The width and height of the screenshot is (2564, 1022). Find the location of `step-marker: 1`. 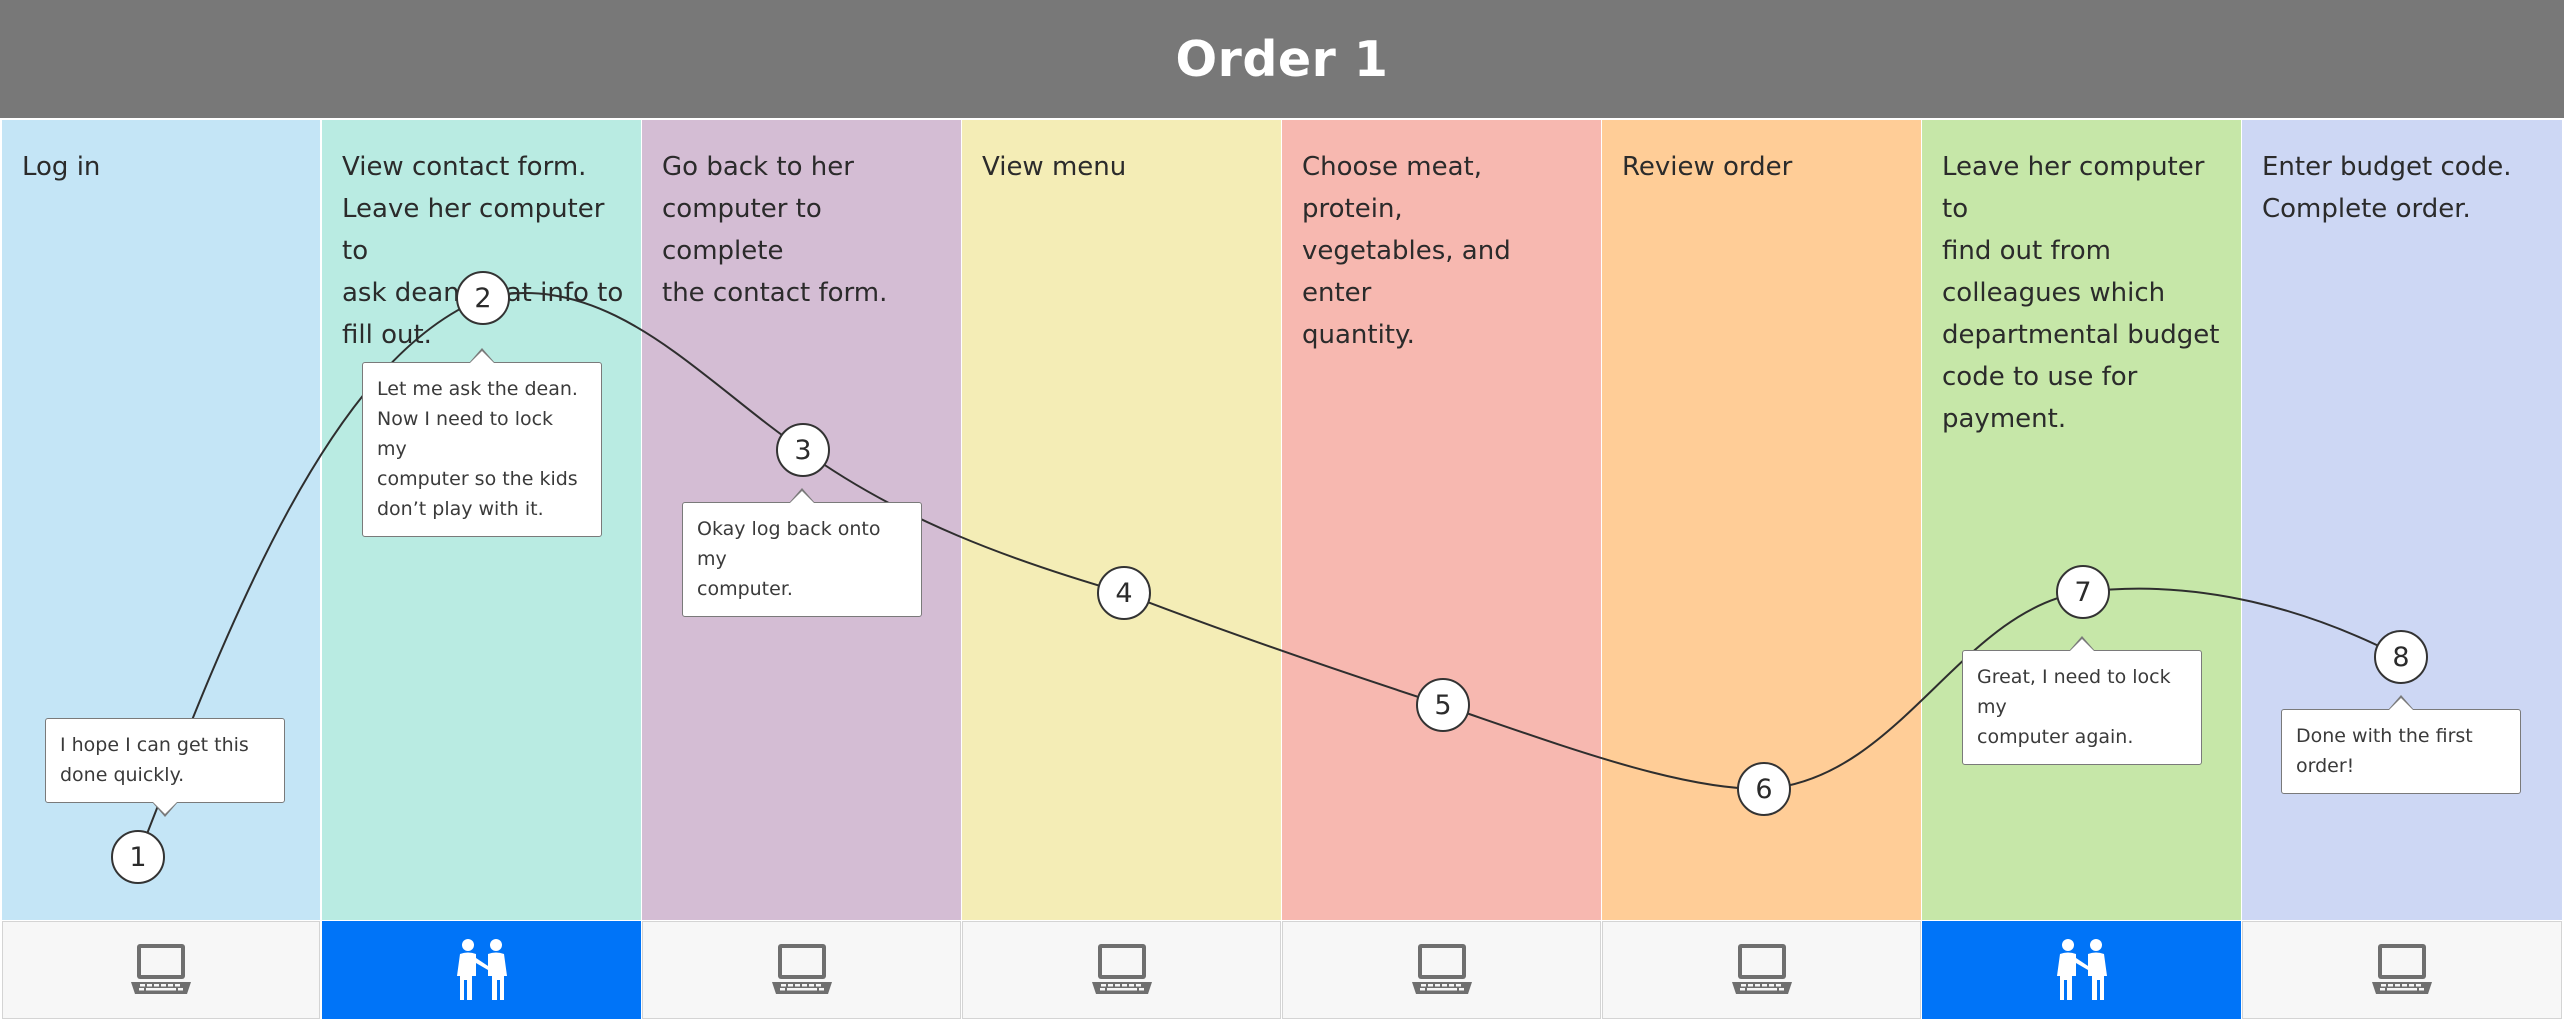

step-marker: 1 is located at coordinates (138, 857).